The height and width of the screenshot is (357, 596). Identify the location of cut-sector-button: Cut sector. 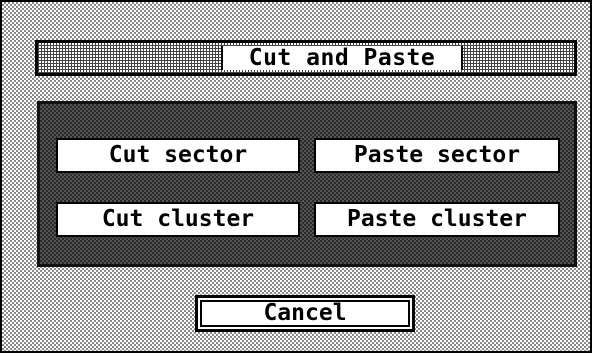
(178, 155).